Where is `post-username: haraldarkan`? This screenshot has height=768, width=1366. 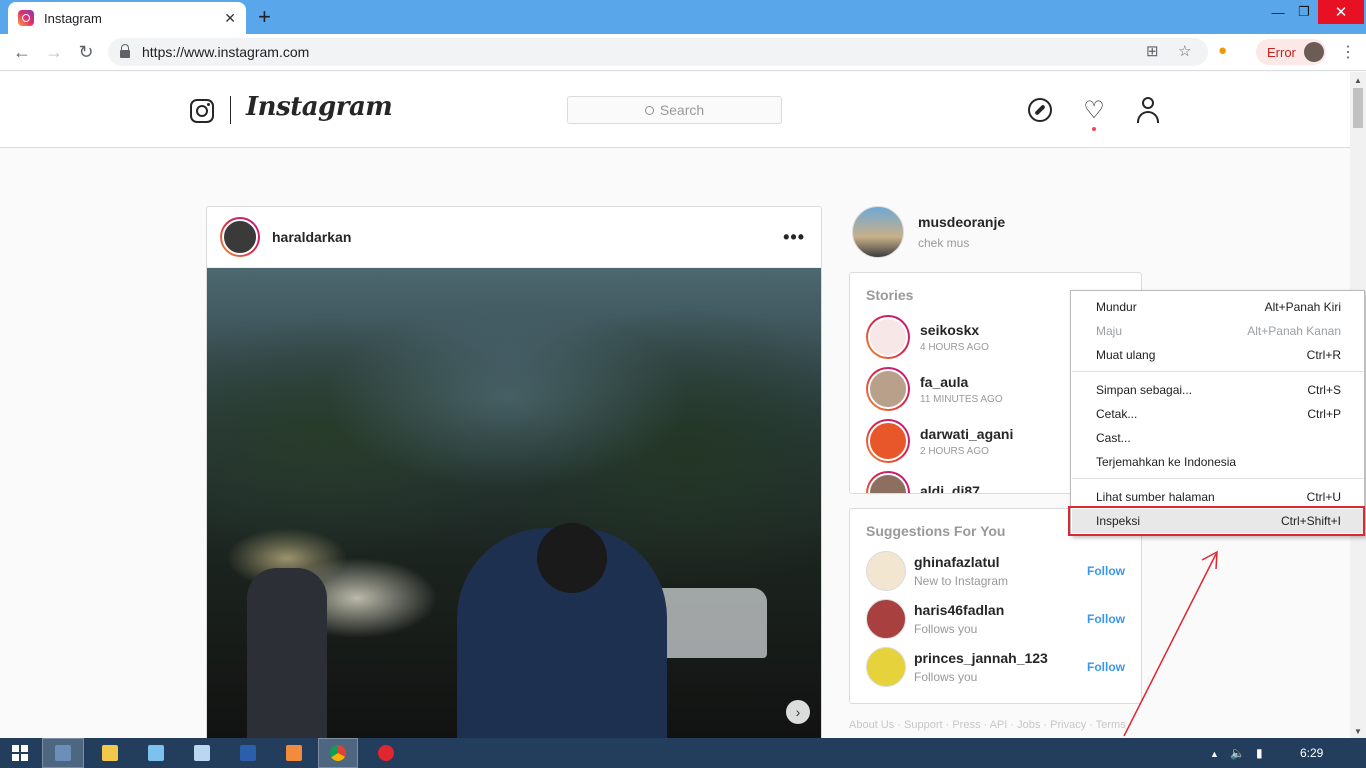
post-username: haraldarkan is located at coordinates (311, 237).